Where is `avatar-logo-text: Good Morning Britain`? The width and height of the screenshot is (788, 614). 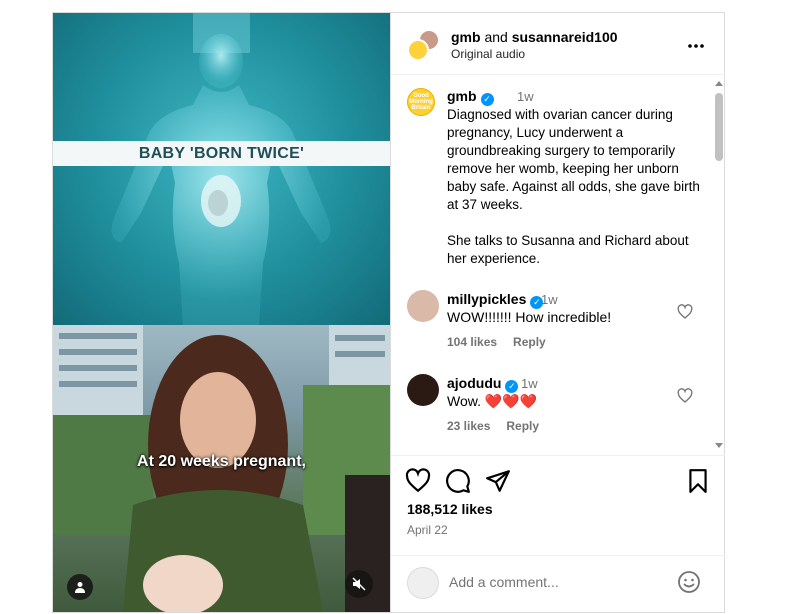 avatar-logo-text: Good Morning Britain is located at coordinates (421, 102).